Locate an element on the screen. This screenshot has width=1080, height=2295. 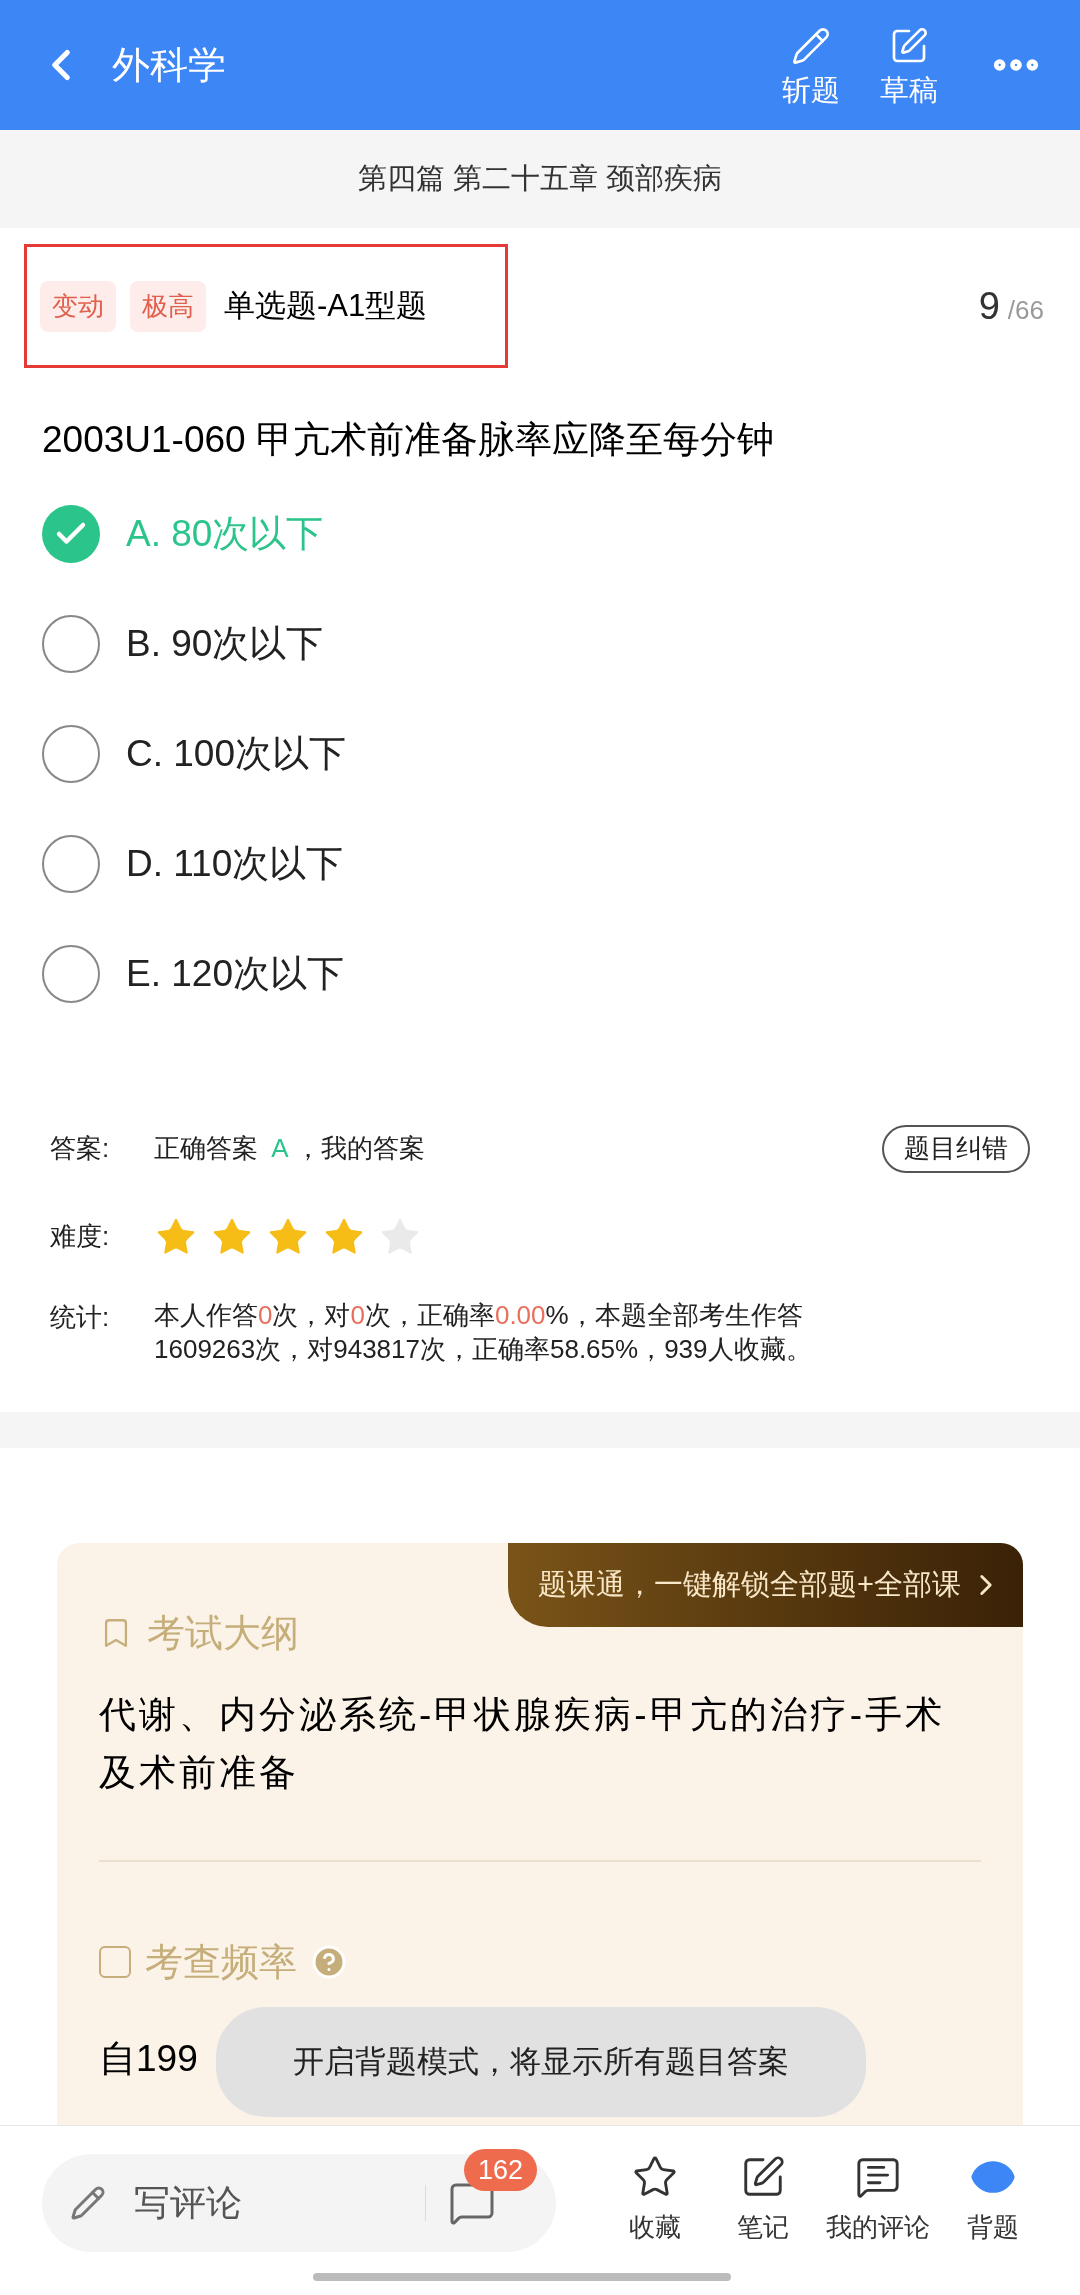
answer-option: B. 90次以下 is located at coordinates (540, 643).